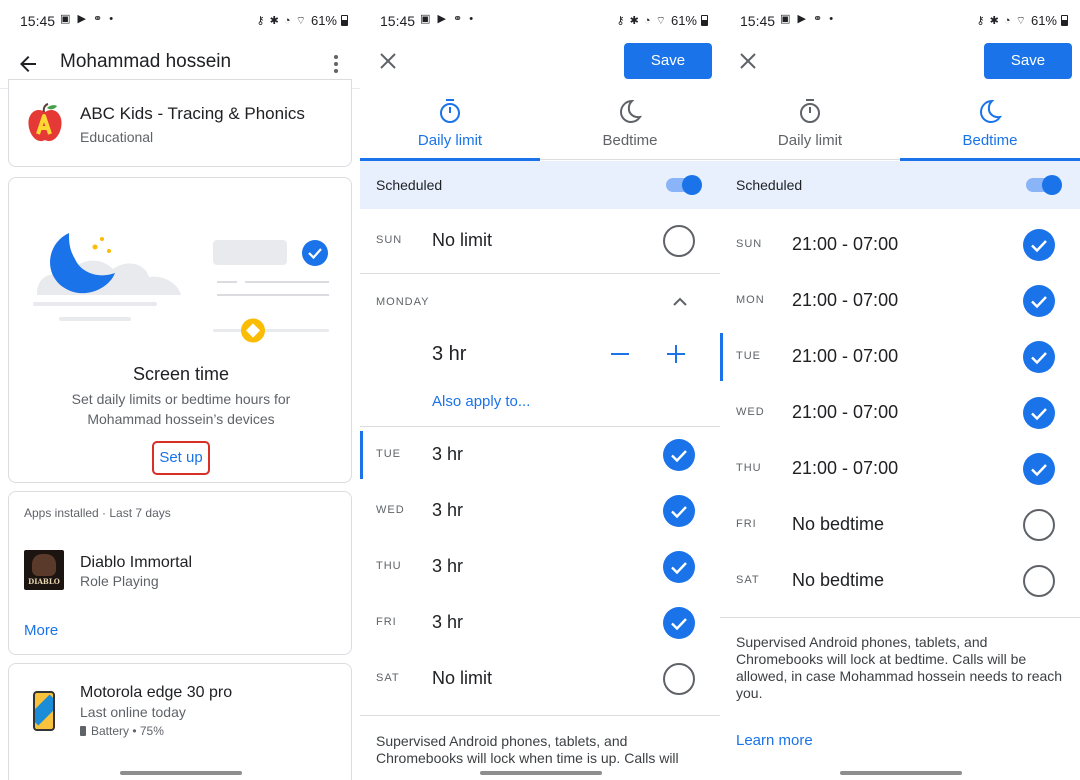 The image size is (1080, 780). Describe the element at coordinates (540, 679) in the screenshot. I see `day-row-sat: SAT No limit` at that location.